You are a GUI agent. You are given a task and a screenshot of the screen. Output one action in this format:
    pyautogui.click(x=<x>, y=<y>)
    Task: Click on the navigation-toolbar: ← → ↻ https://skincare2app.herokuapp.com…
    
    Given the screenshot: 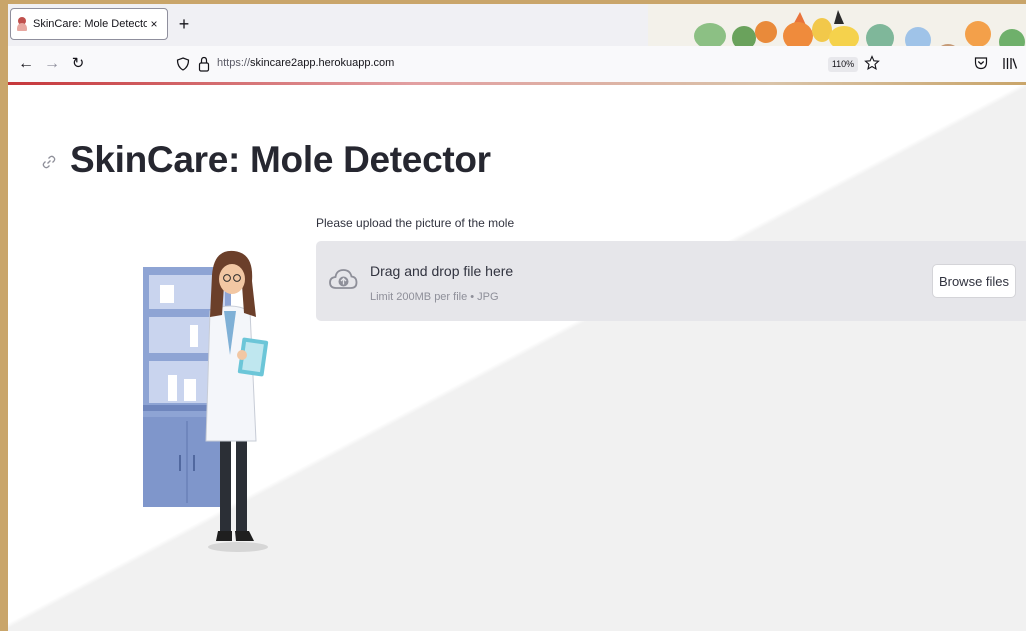 What is the action you would take?
    pyautogui.click(x=517, y=64)
    